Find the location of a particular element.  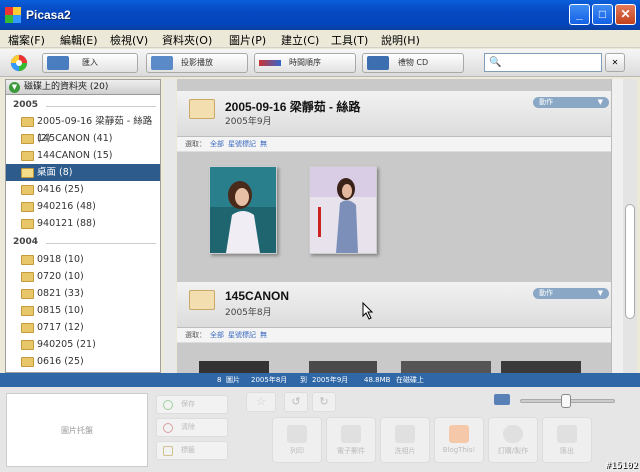

rotate-right-icon: ↻ is located at coordinates (324, 402).